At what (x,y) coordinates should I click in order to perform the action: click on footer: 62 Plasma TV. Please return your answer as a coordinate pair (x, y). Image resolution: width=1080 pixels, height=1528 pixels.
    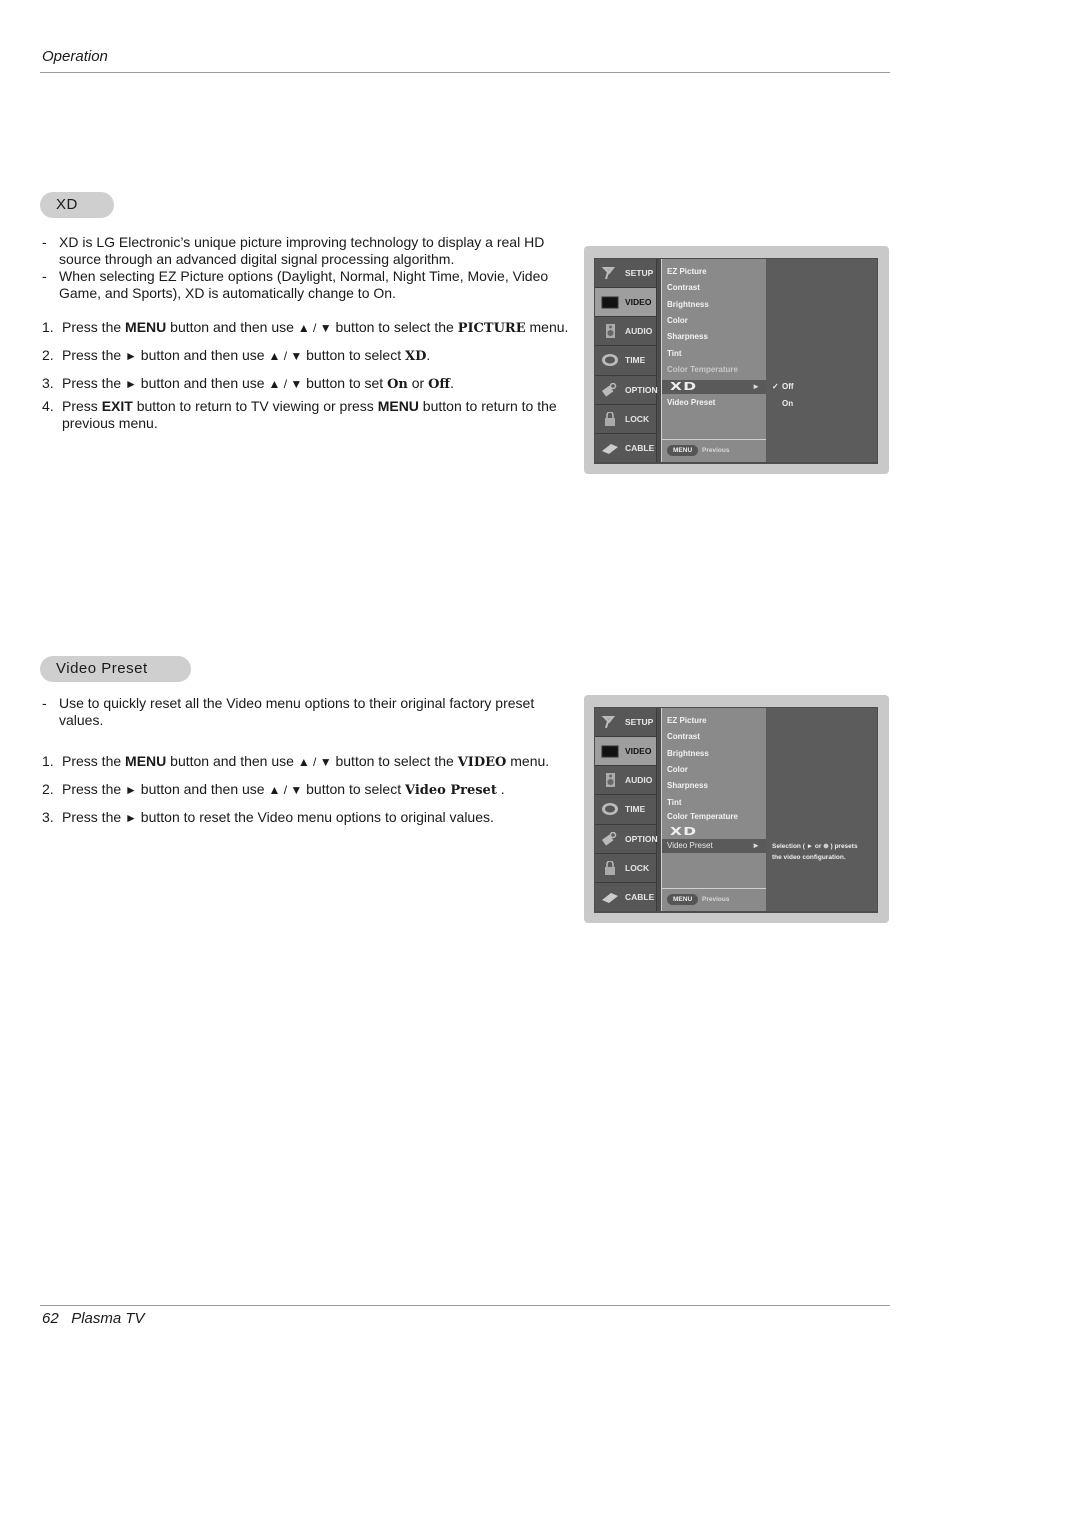
    Looking at the image, I should click on (93, 1318).